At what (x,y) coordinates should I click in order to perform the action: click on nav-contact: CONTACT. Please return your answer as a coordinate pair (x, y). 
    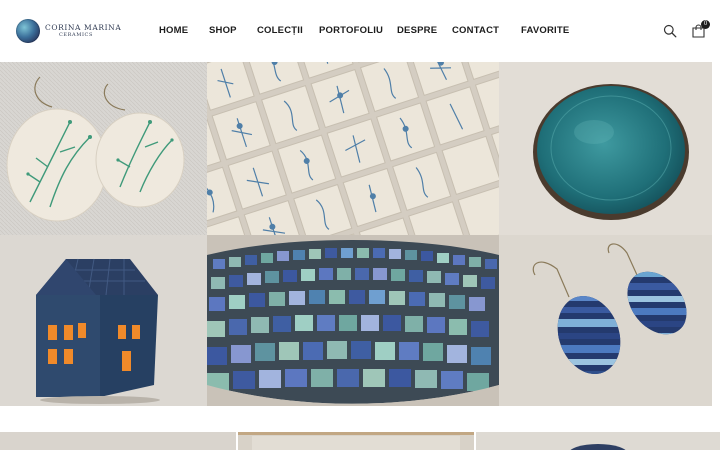
    Looking at the image, I should click on (475, 30).